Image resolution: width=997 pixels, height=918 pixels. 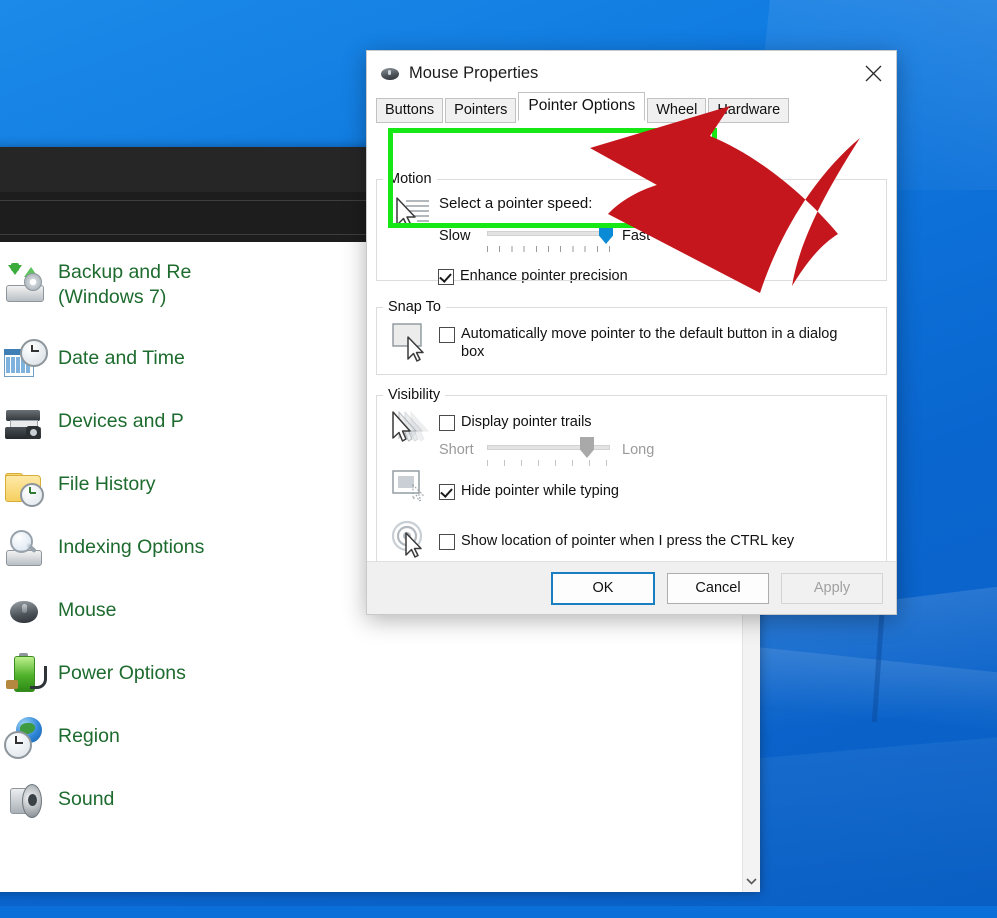 I want to click on list-item-label: Region, so click(x=89, y=736).